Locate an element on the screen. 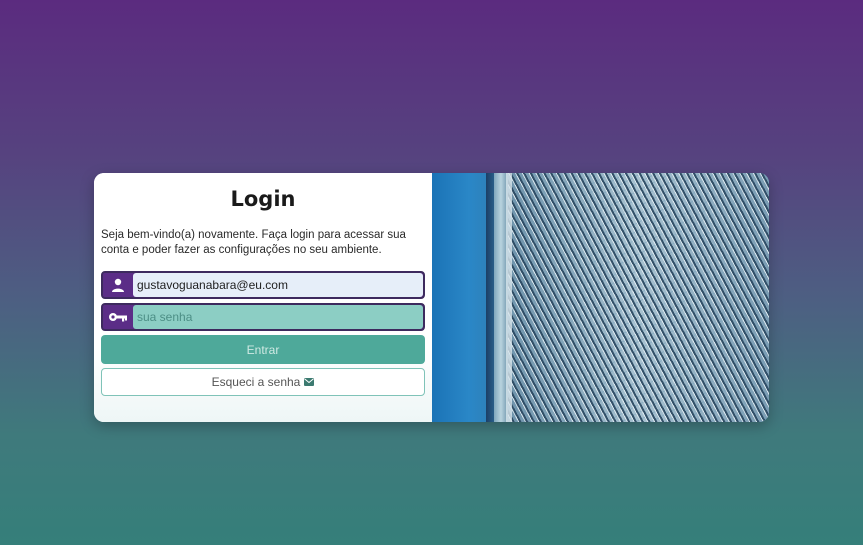 The image size is (863, 545). forgot-password-button: Esqueci a senha is located at coordinates (263, 382).